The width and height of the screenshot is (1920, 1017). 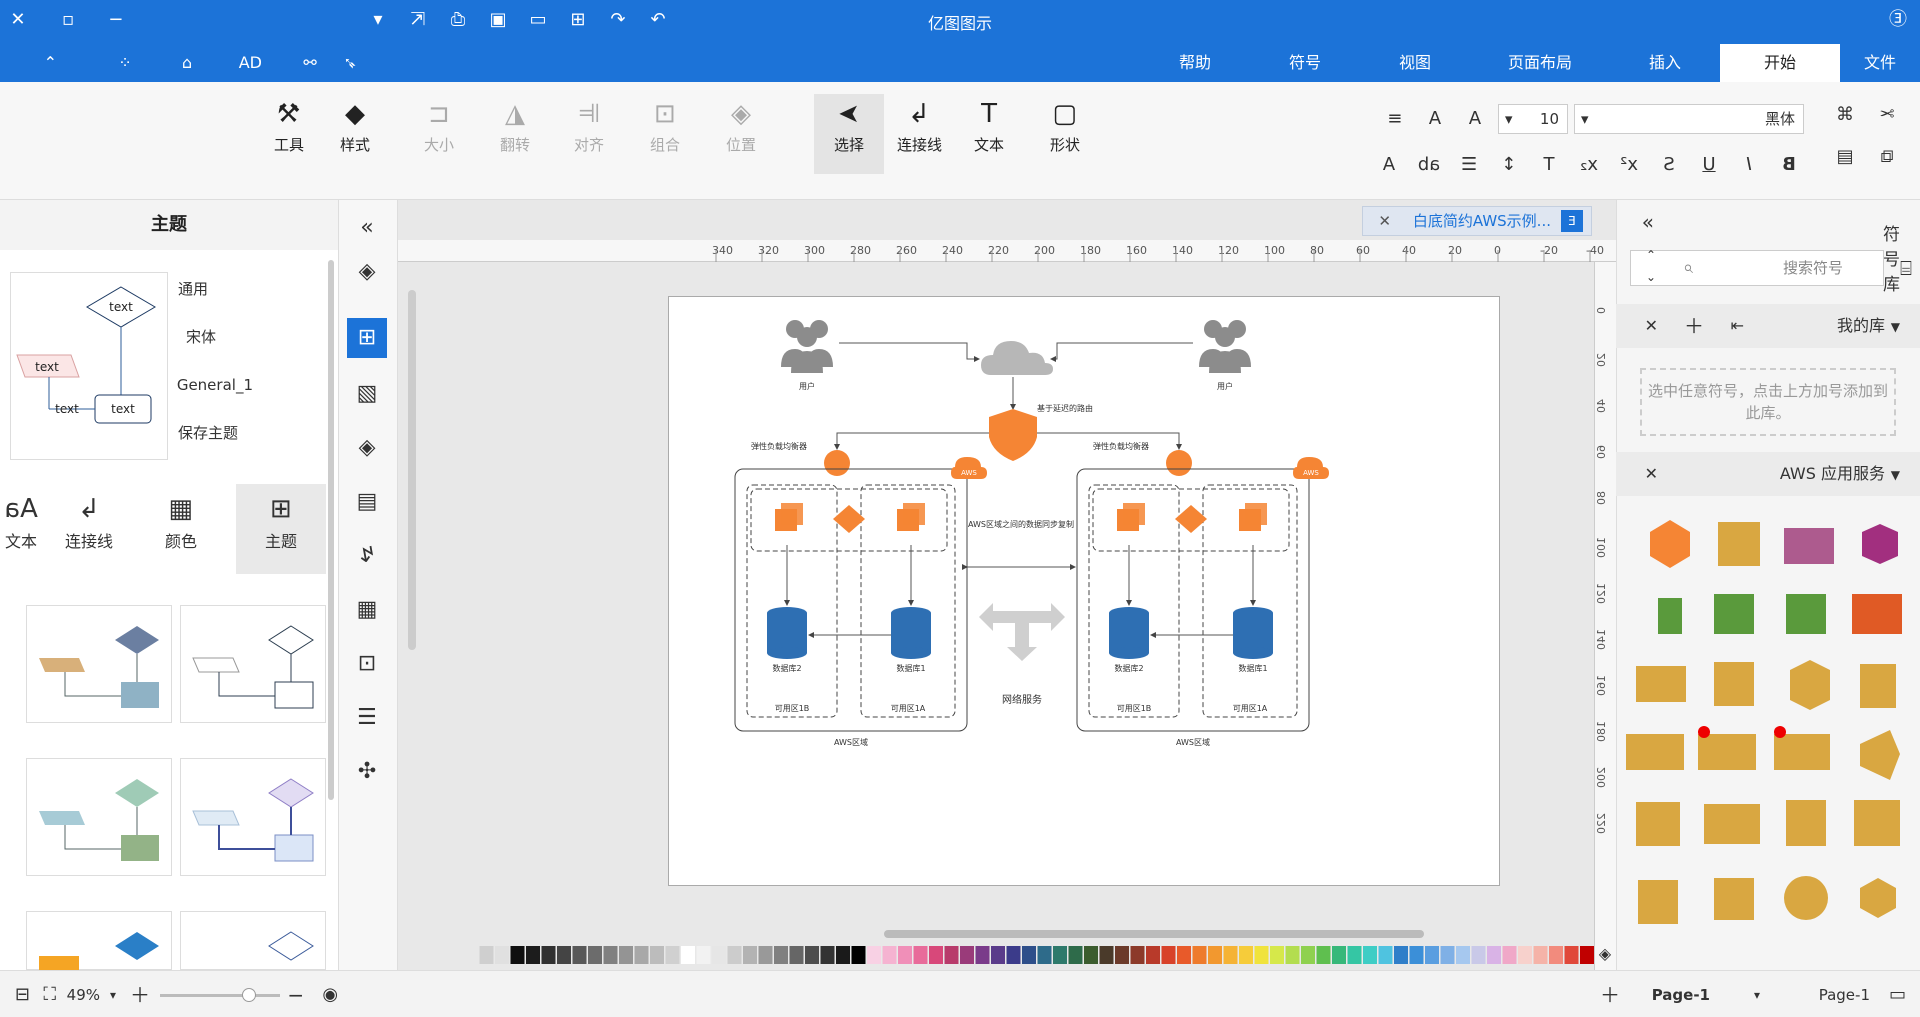 What do you see at coordinates (50, 63) in the screenshot?
I see `tab-collapse: ⌃` at bounding box center [50, 63].